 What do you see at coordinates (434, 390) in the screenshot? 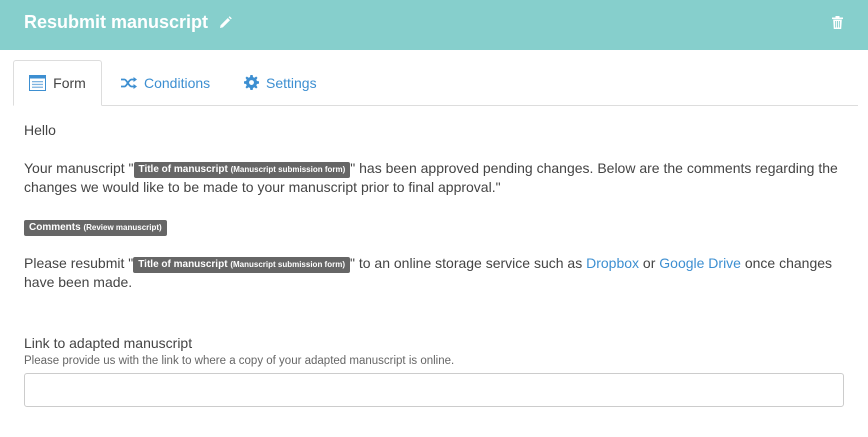
I see `manuscript-link-input` at bounding box center [434, 390].